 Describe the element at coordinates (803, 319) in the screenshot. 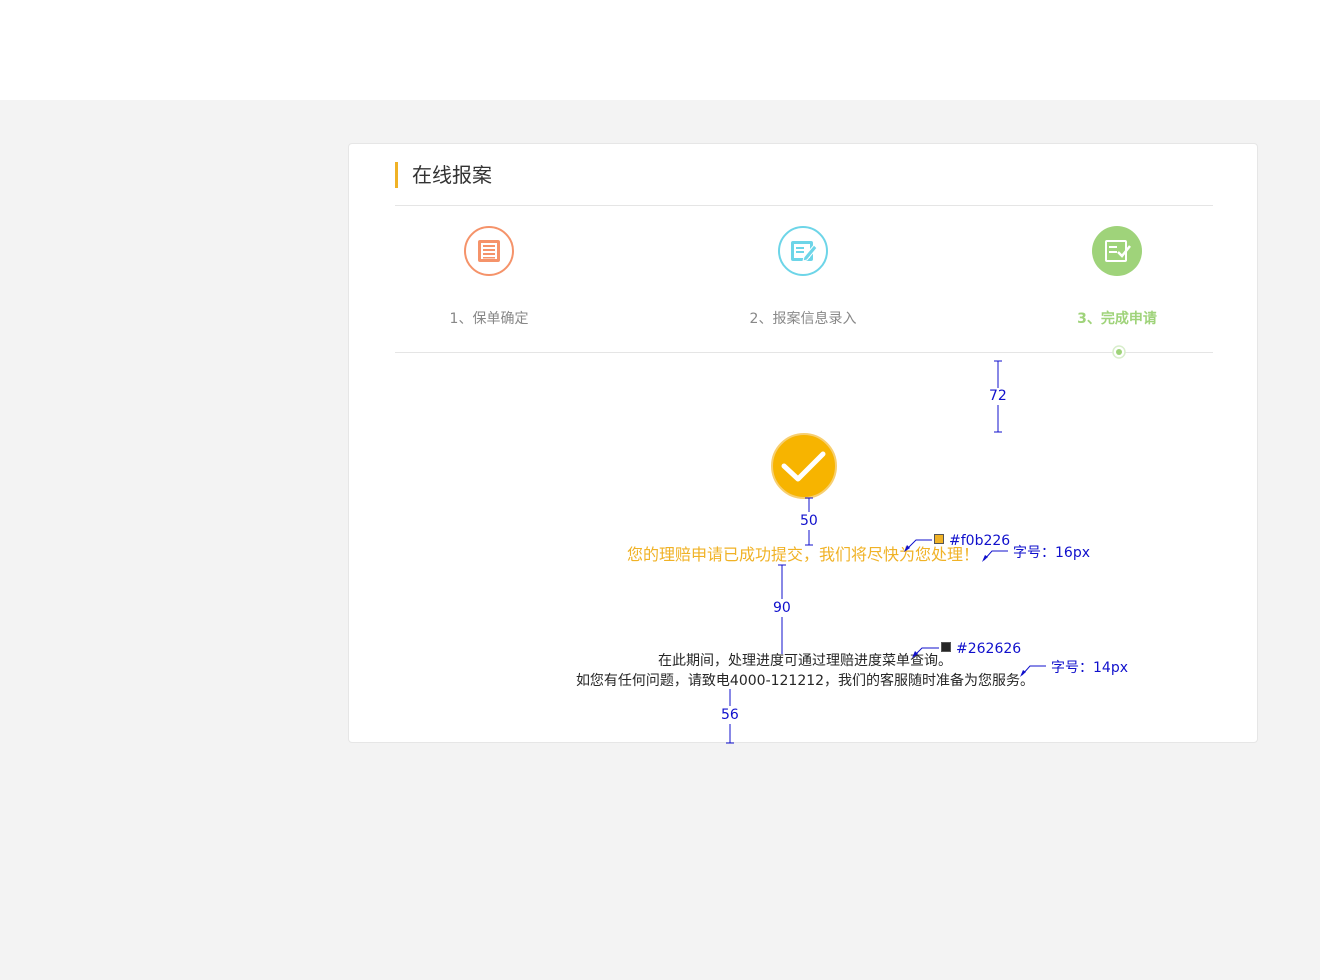

I see `step-2-label: 2、报案信息录入` at that location.